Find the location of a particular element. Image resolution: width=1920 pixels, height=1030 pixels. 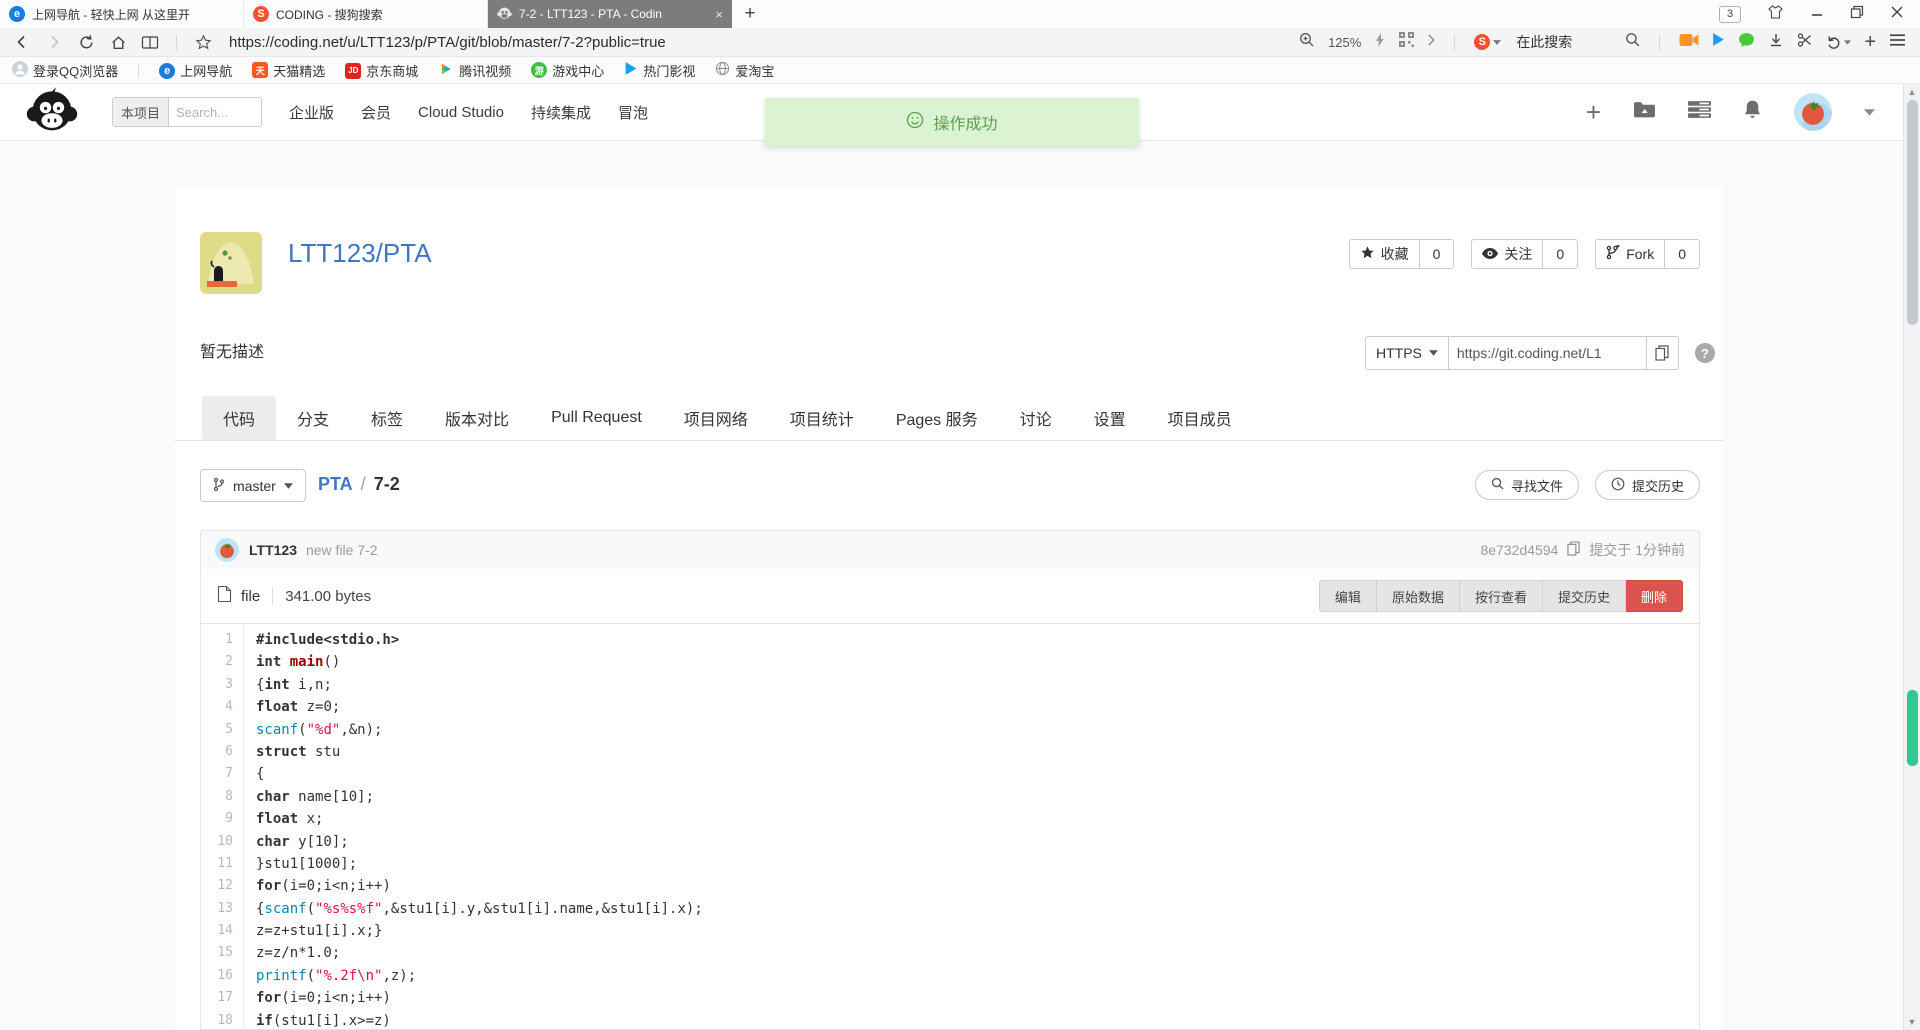

search-input is located at coordinates (215, 112).